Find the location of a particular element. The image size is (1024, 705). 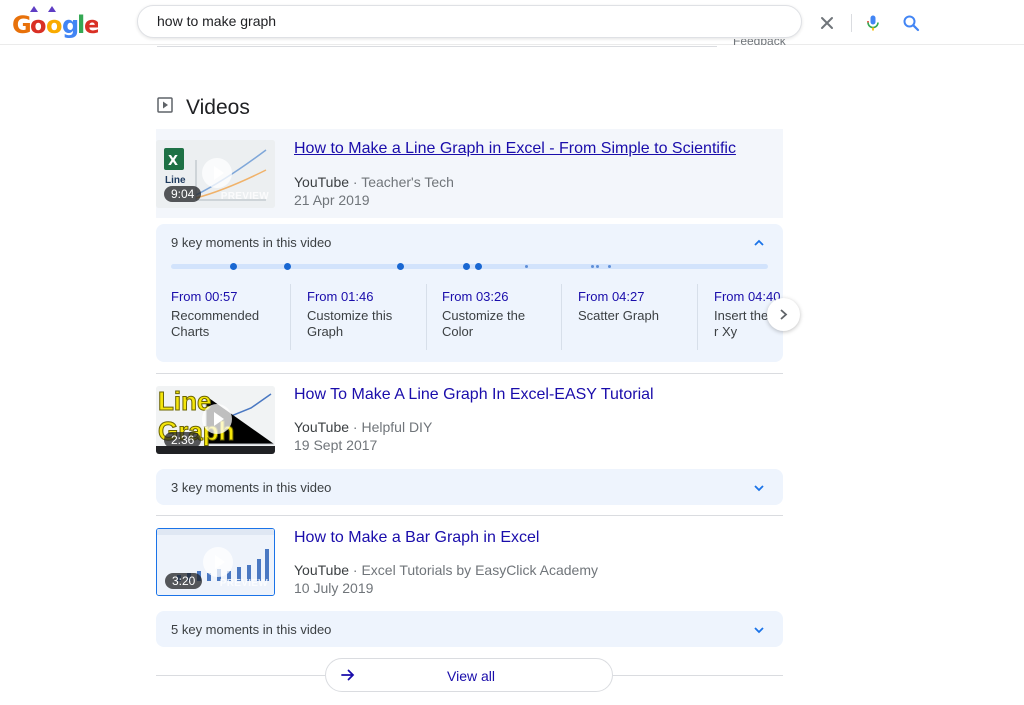

microphone-icon is located at coordinates (873, 23).